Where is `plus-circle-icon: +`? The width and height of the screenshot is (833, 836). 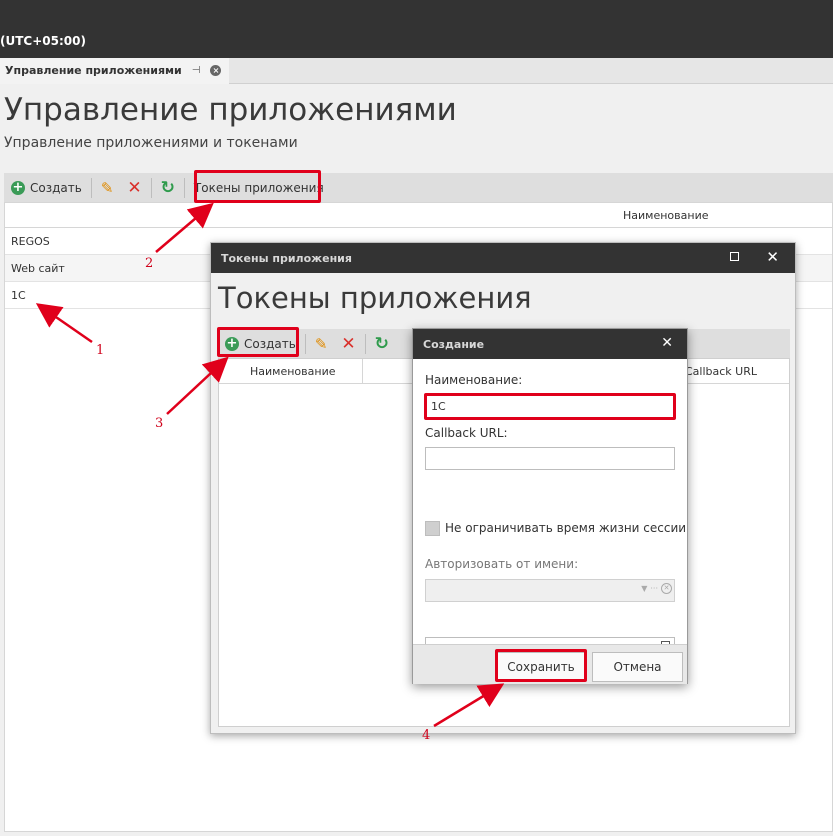
plus-circle-icon: + is located at coordinates (18, 187).